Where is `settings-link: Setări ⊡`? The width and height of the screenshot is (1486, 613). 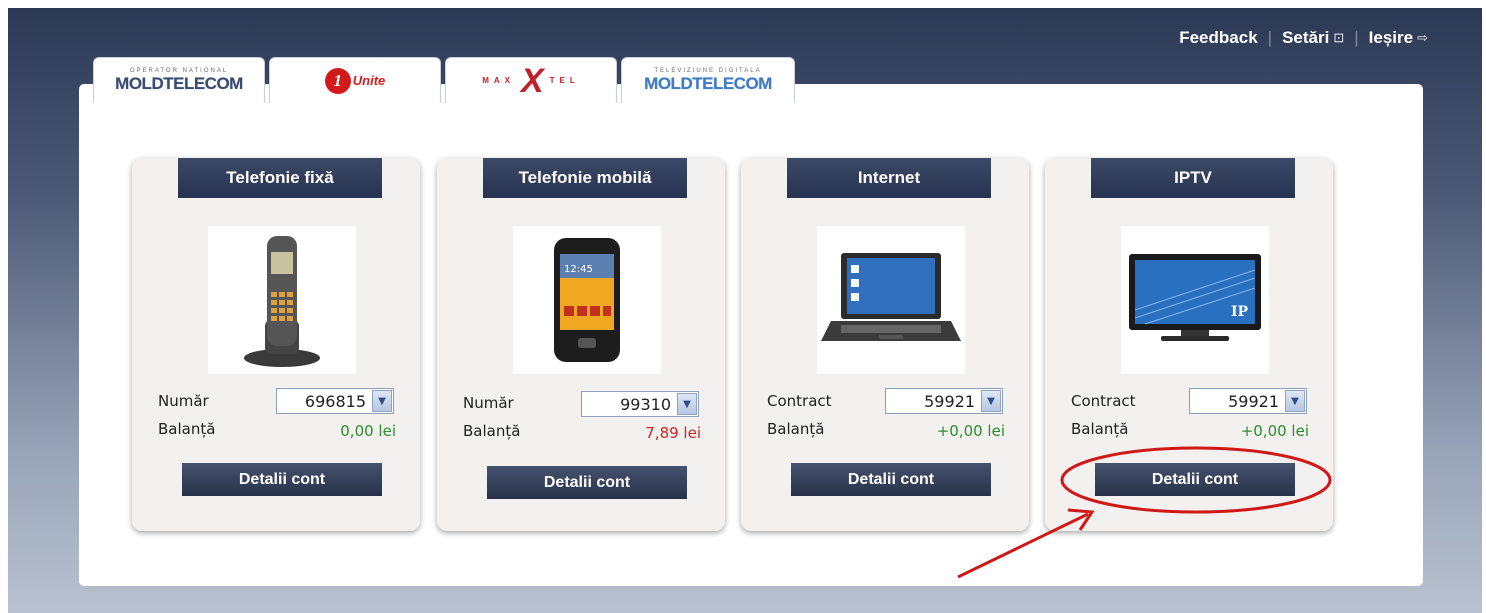 settings-link: Setări ⊡ is located at coordinates (1313, 38).